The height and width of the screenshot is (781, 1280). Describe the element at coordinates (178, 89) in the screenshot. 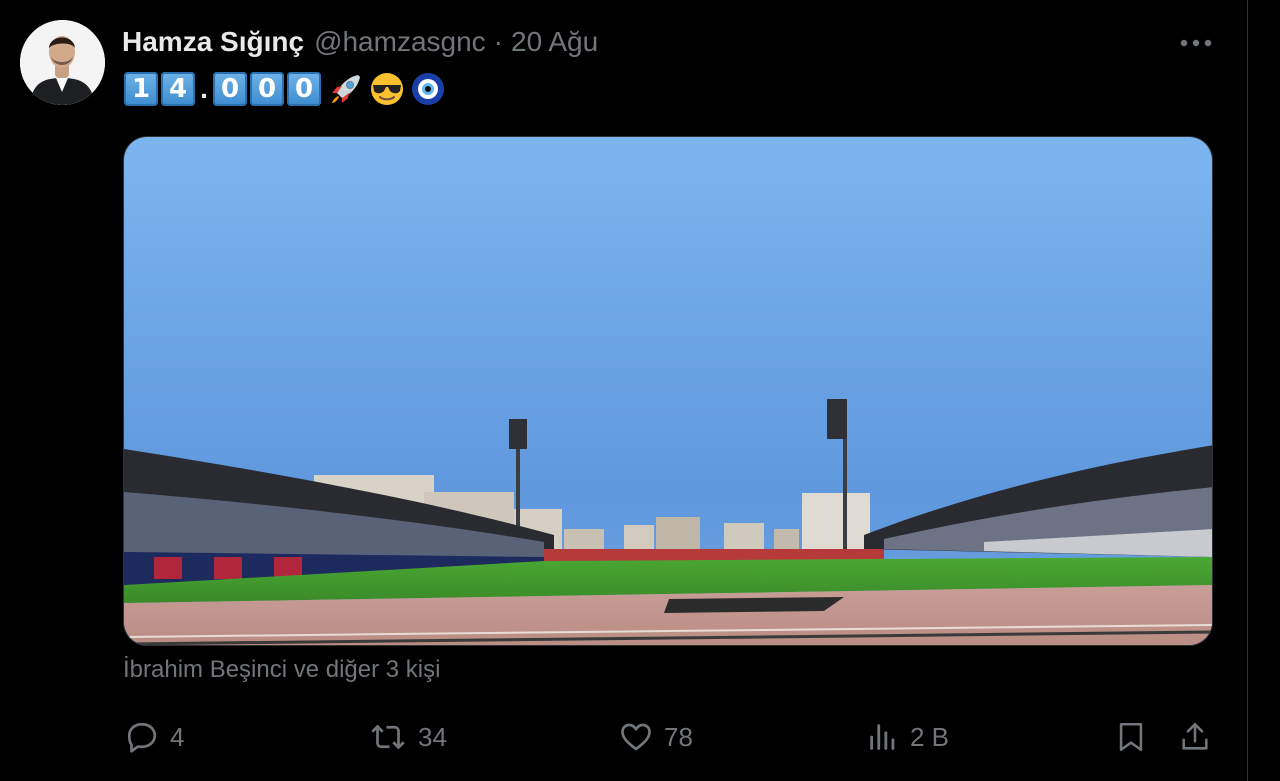

I see `keycap-digit: 4` at that location.